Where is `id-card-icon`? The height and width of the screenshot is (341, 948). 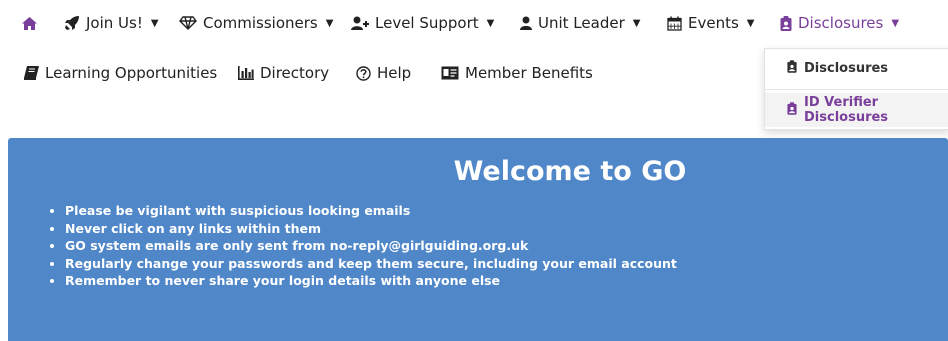 id-card-icon is located at coordinates (450, 73).